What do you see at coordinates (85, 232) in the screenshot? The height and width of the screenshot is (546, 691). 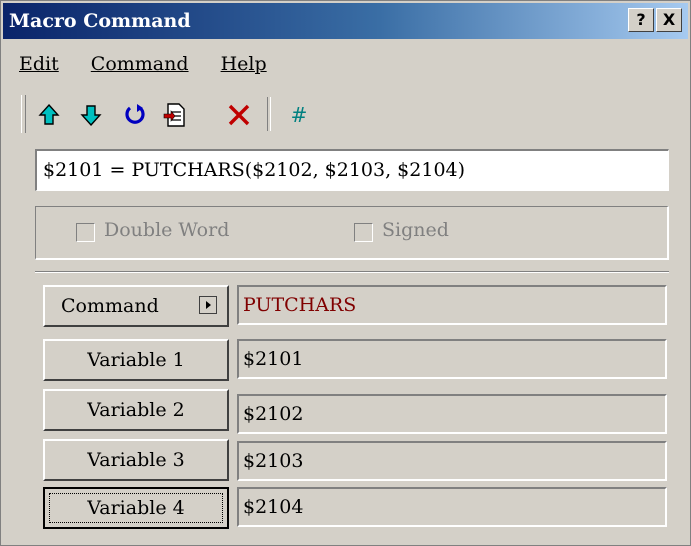 I see `double-word-checkbox` at bounding box center [85, 232].